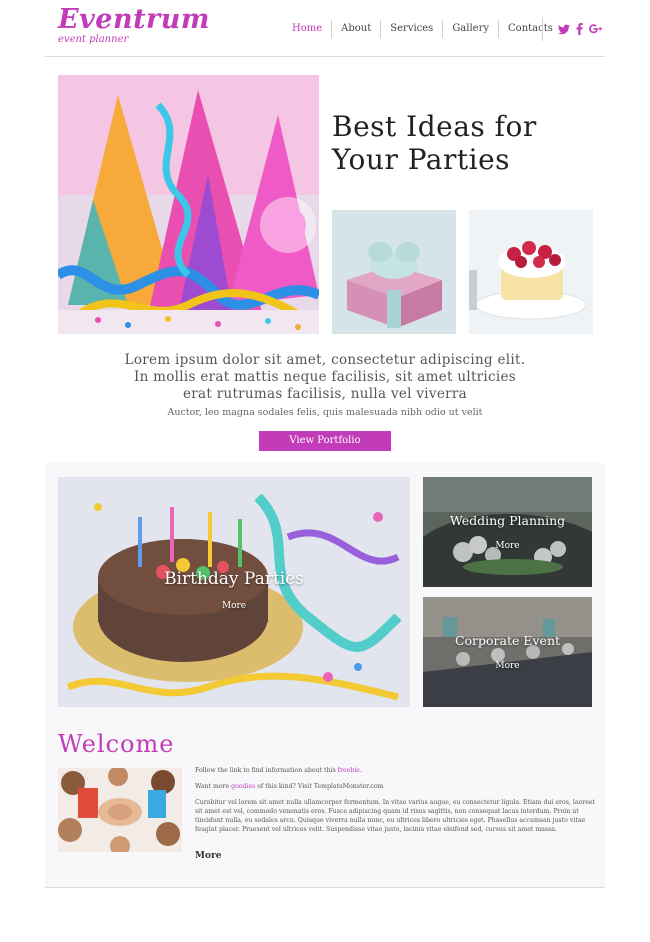 The height and width of the screenshot is (942, 650). Describe the element at coordinates (579, 29) in the screenshot. I see `facebook-icon` at that location.